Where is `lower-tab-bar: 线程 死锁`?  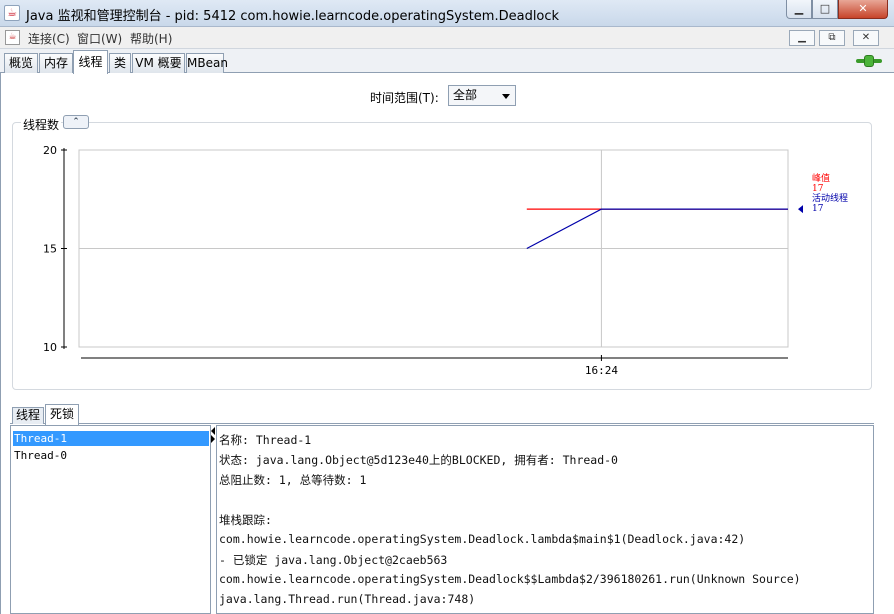
lower-tab-bar: 线程 死锁 is located at coordinates (442, 414).